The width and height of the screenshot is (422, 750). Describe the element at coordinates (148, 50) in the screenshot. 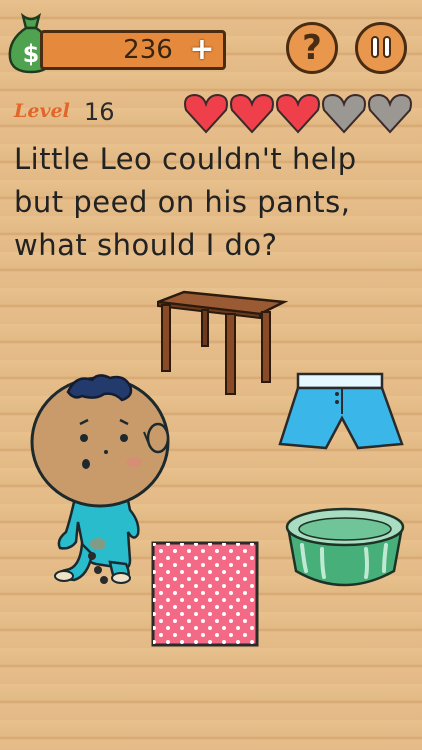

I see `coin-count: 236` at that location.